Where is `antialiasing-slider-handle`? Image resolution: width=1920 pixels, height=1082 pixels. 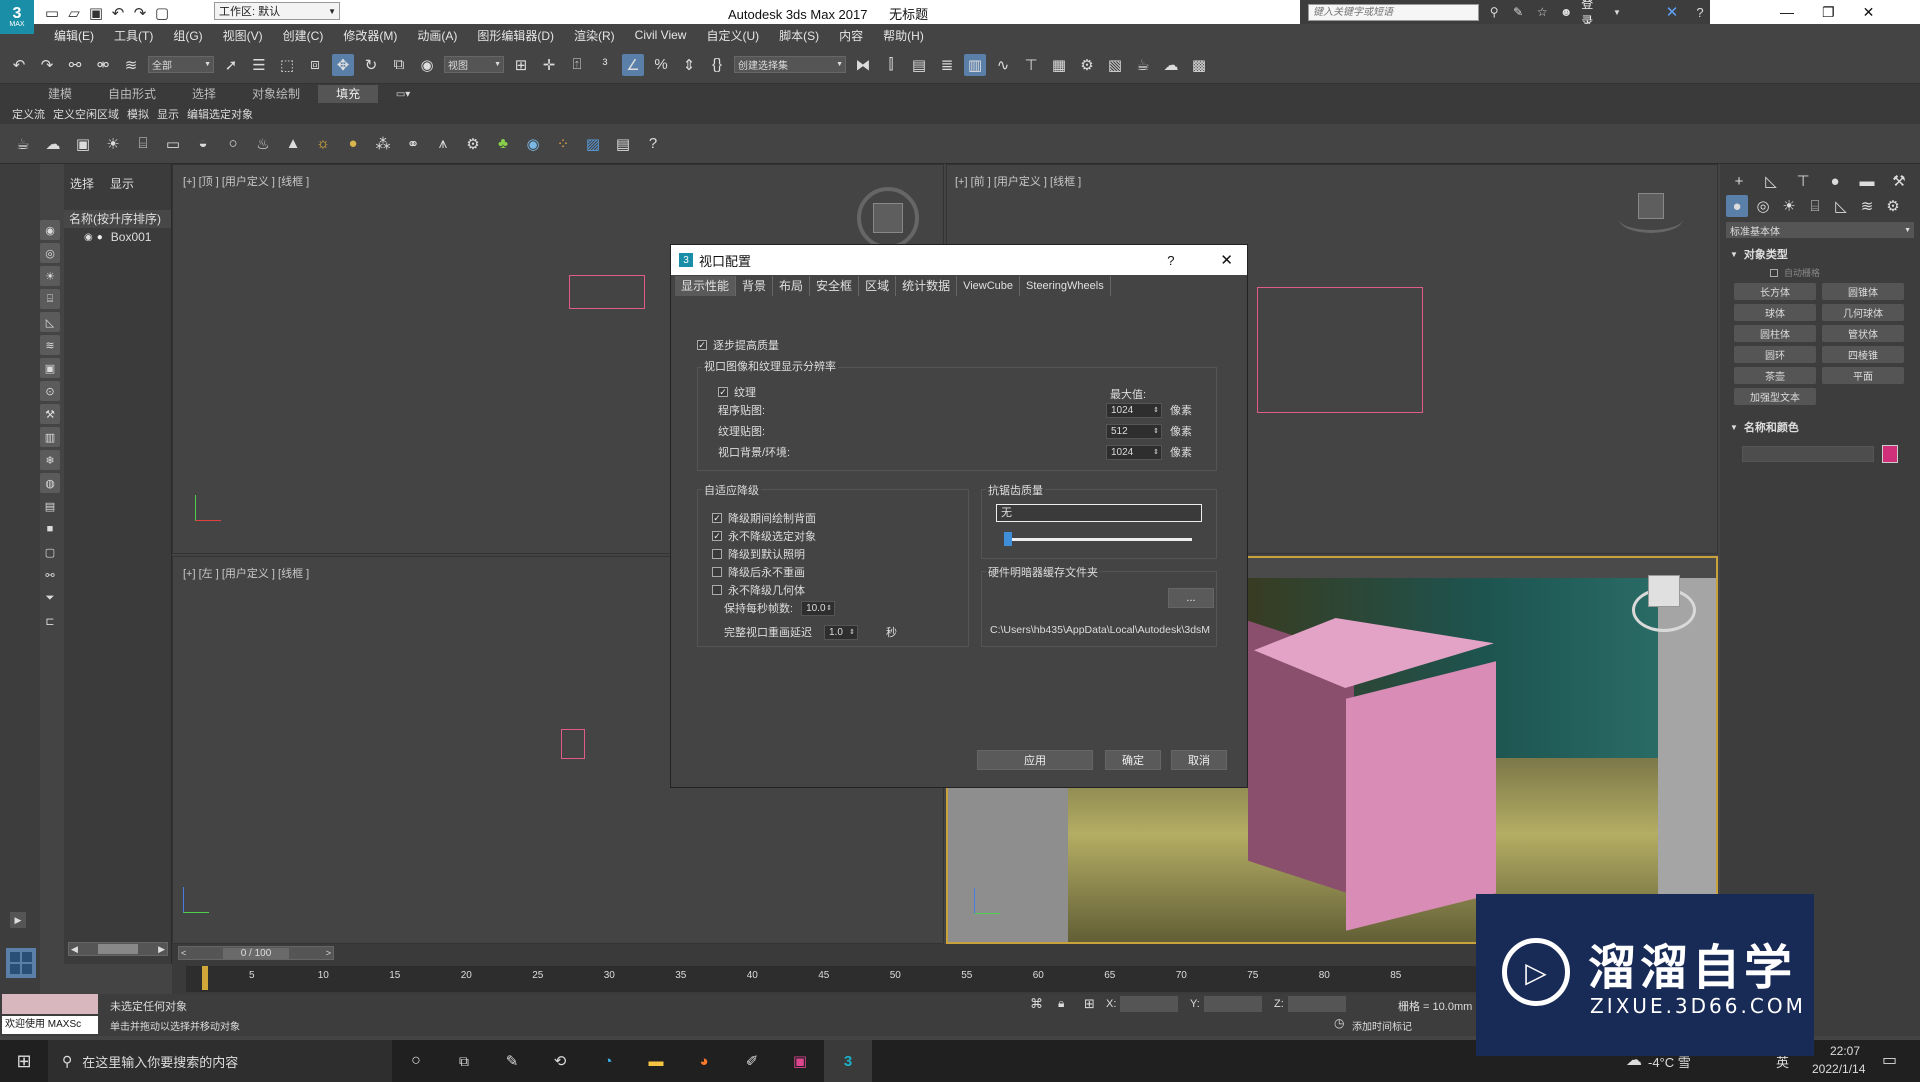 antialiasing-slider-handle is located at coordinates (1008, 539).